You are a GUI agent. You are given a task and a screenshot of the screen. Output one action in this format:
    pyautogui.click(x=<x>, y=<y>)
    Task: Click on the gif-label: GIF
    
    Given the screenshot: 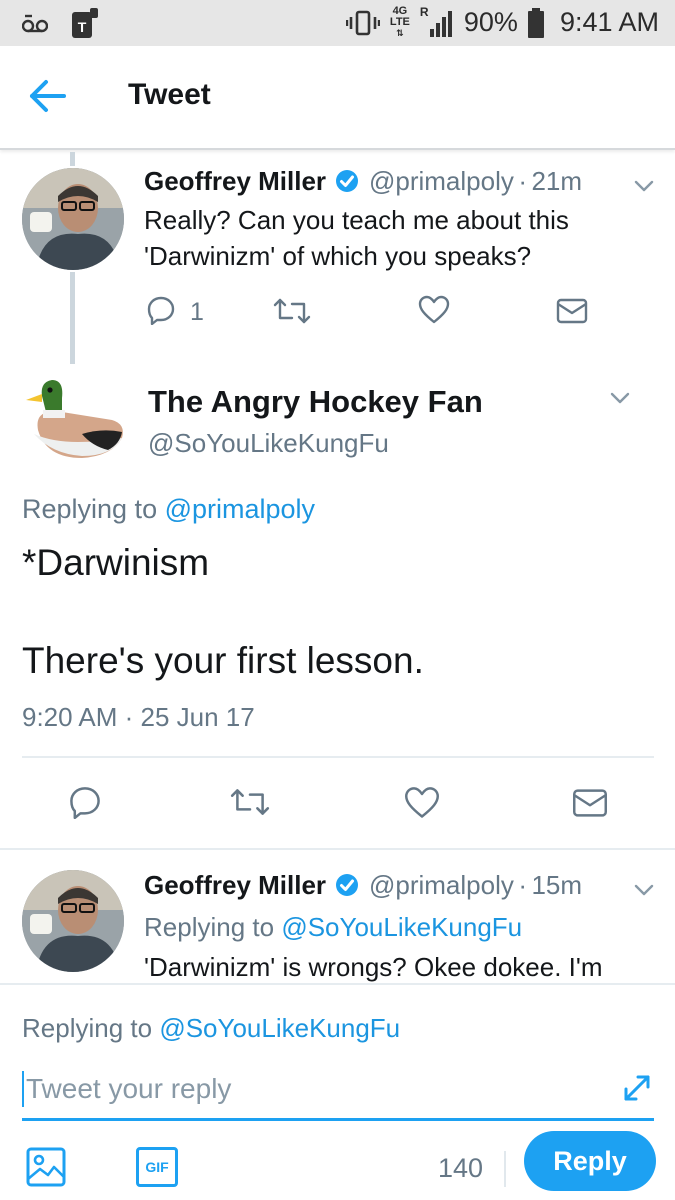 What is the action you would take?
    pyautogui.click(x=157, y=1167)
    